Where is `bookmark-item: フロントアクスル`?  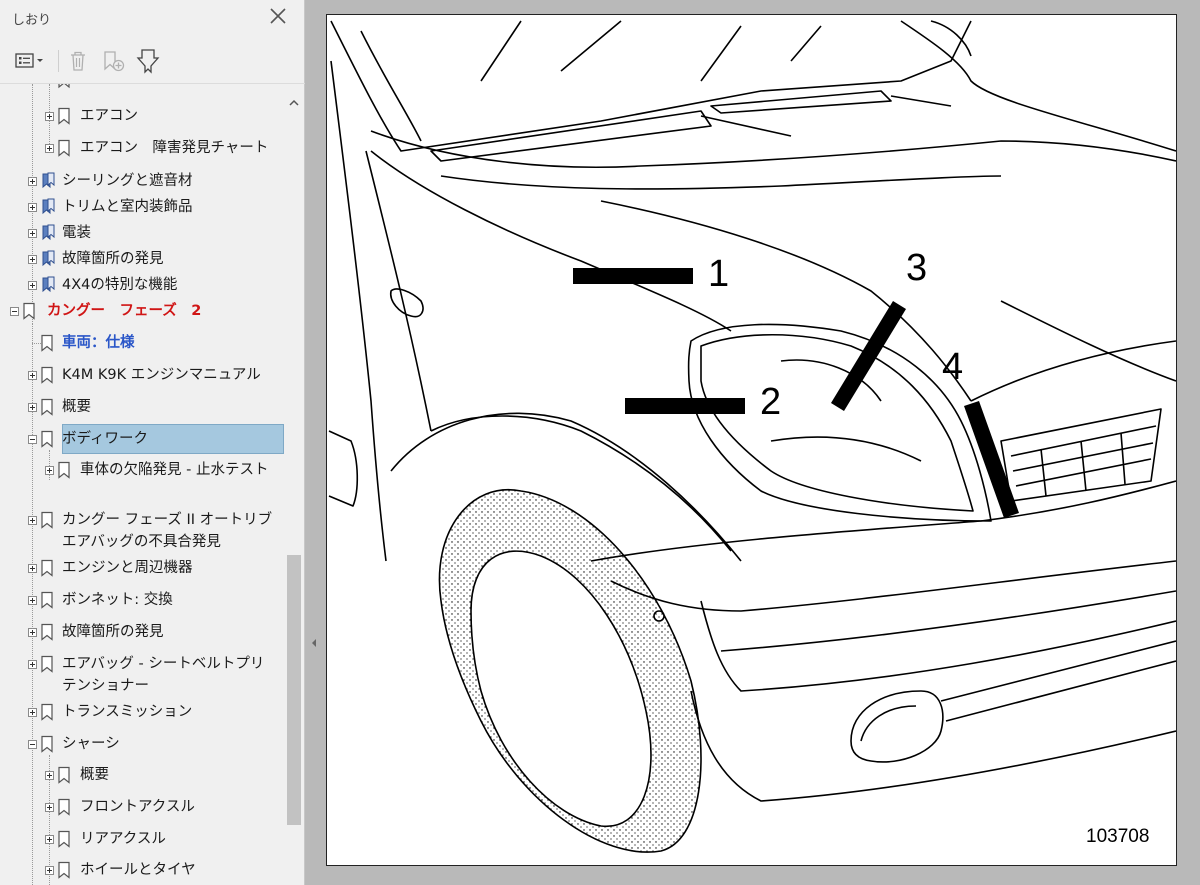
bookmark-item: フロントアクスル is located at coordinates (142, 807).